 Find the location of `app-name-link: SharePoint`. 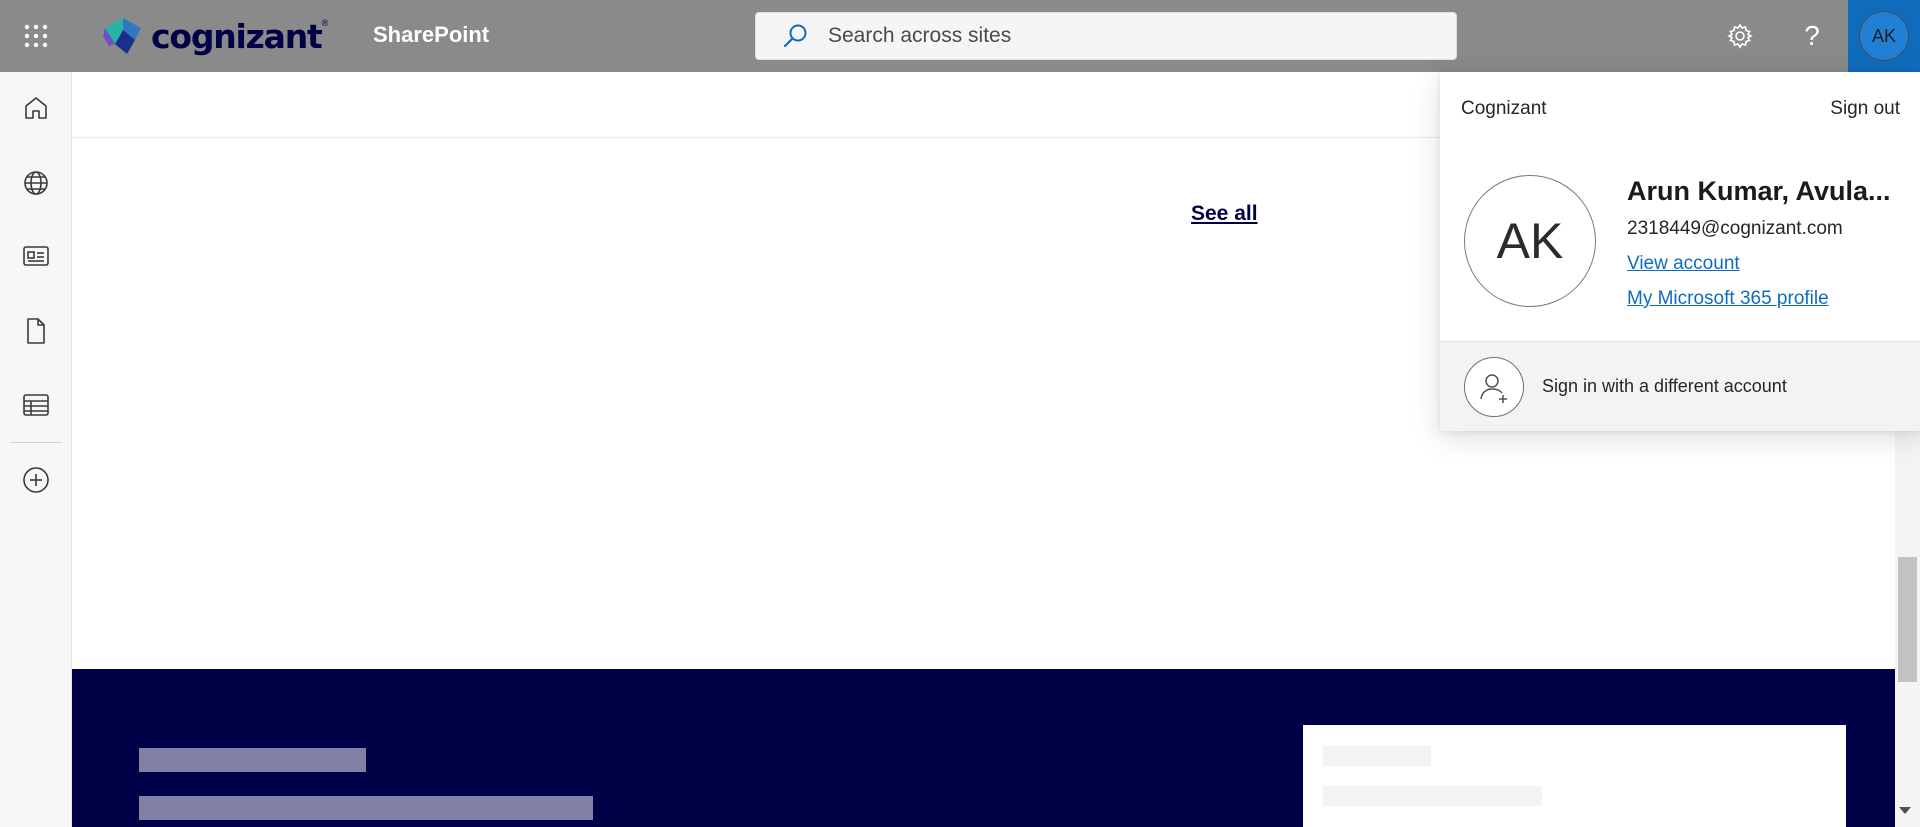

app-name-link: SharePoint is located at coordinates (431, 35).